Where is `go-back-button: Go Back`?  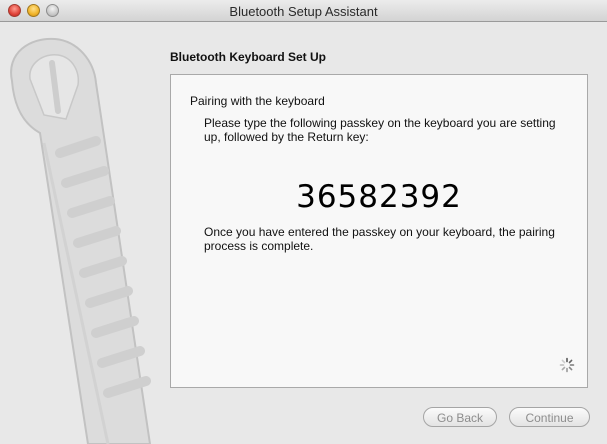 go-back-button: Go Back is located at coordinates (460, 417).